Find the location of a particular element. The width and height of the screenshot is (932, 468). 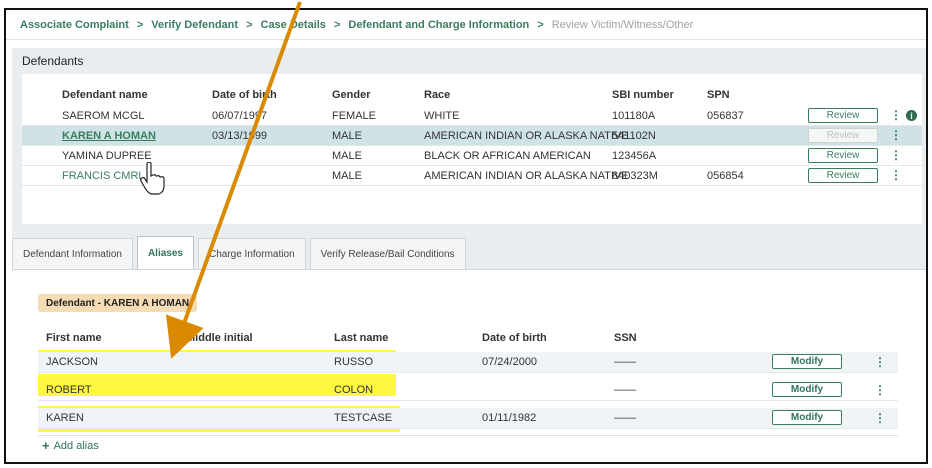

table-row: JACKSON RUSSO 07/24/2000 —— Modify ⋮ is located at coordinates (468, 362).